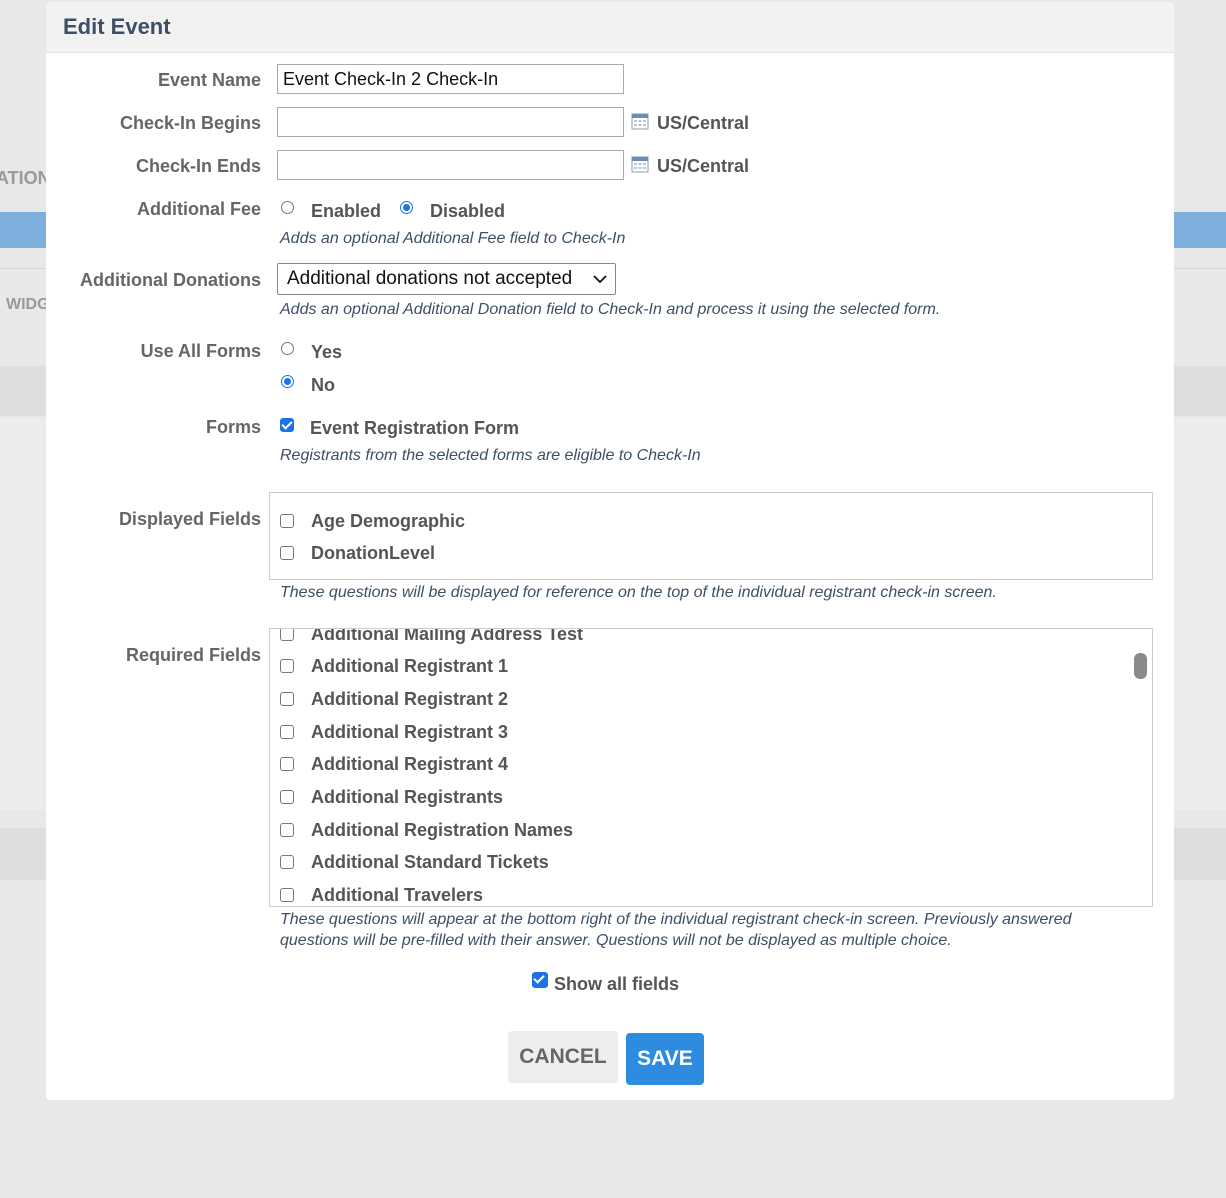 This screenshot has width=1226, height=1198. What do you see at coordinates (190, 123) in the screenshot?
I see `checkin-begins-label: Check-In Begins` at bounding box center [190, 123].